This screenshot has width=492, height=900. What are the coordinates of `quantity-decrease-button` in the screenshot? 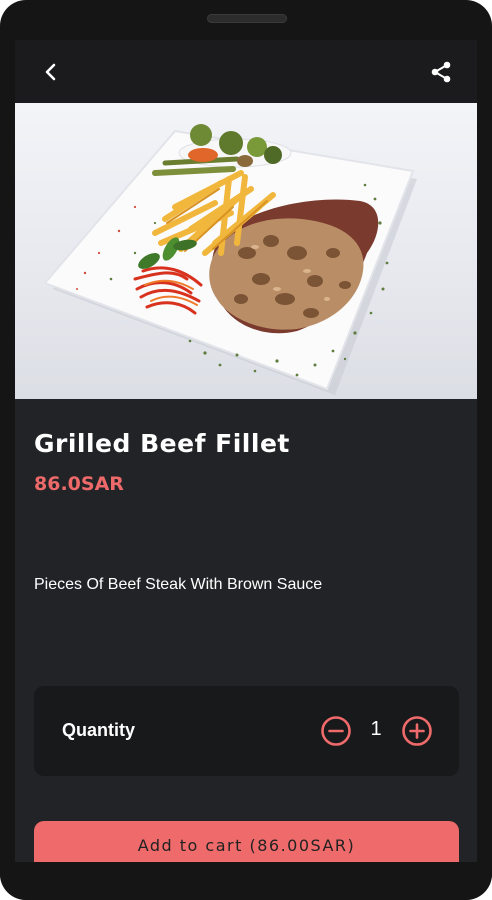 It's located at (336, 731).